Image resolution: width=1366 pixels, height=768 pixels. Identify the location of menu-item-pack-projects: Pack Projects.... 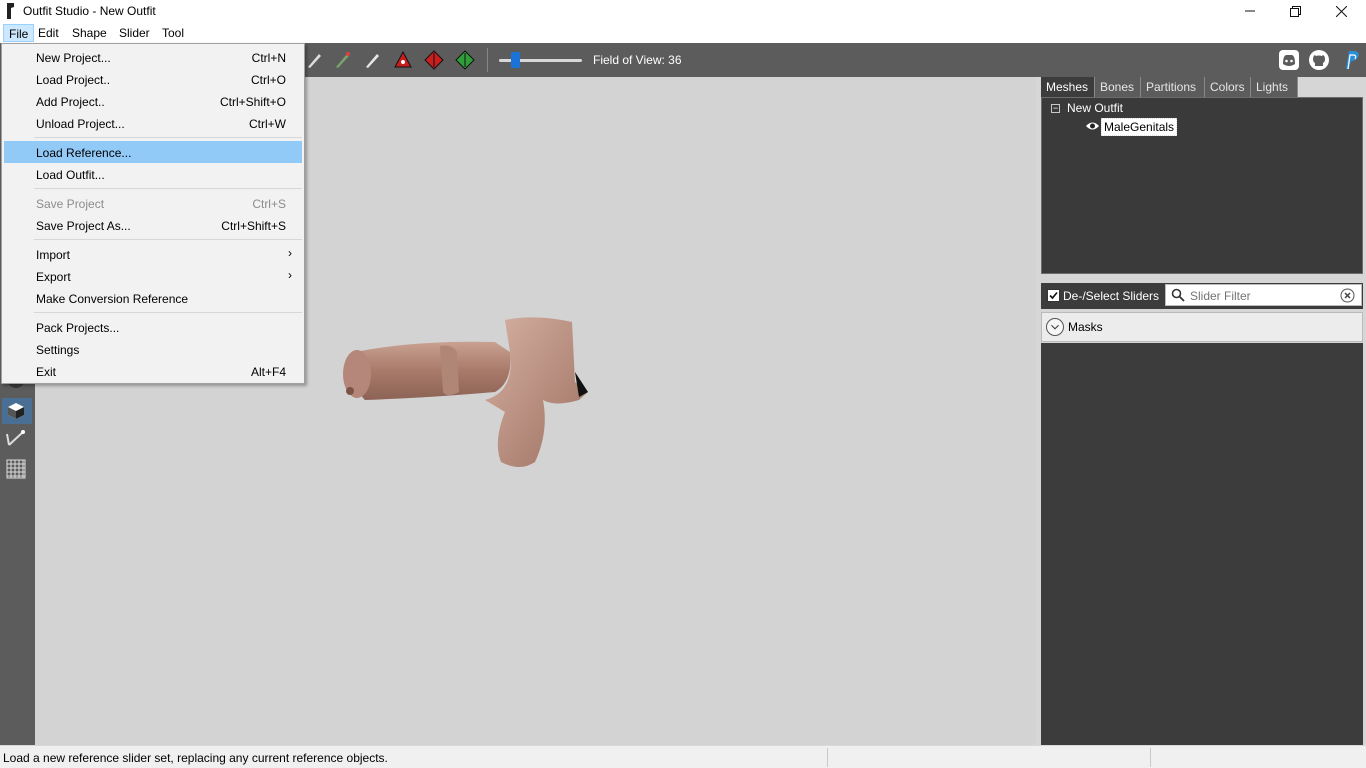
(153, 327).